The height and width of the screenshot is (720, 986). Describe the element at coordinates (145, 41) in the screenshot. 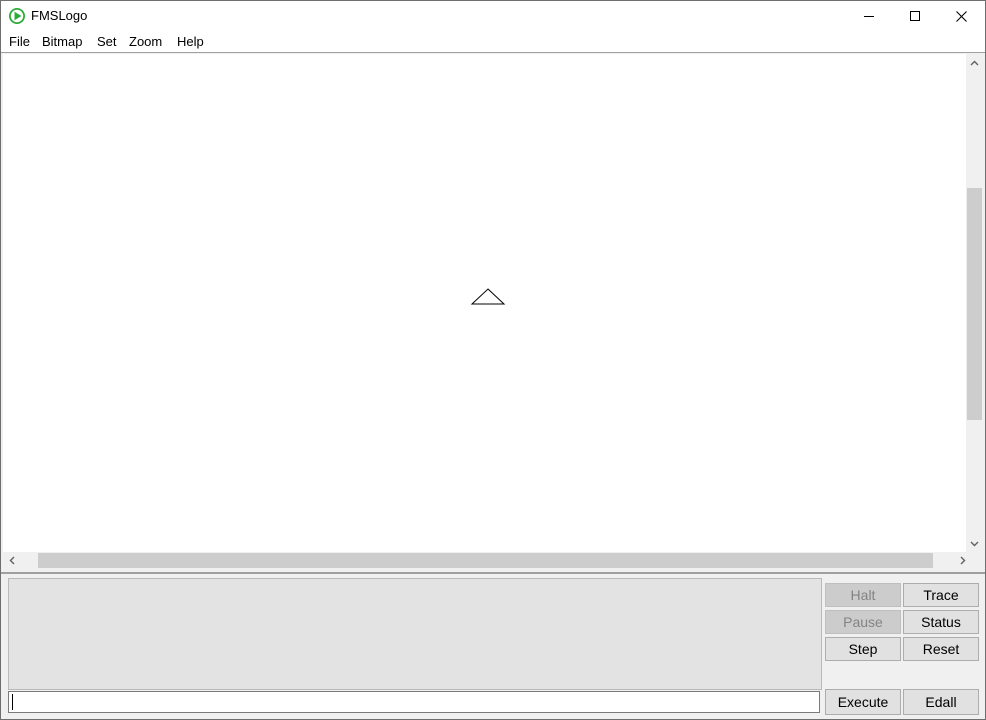

I see `menu-zoom: Zoom` at that location.